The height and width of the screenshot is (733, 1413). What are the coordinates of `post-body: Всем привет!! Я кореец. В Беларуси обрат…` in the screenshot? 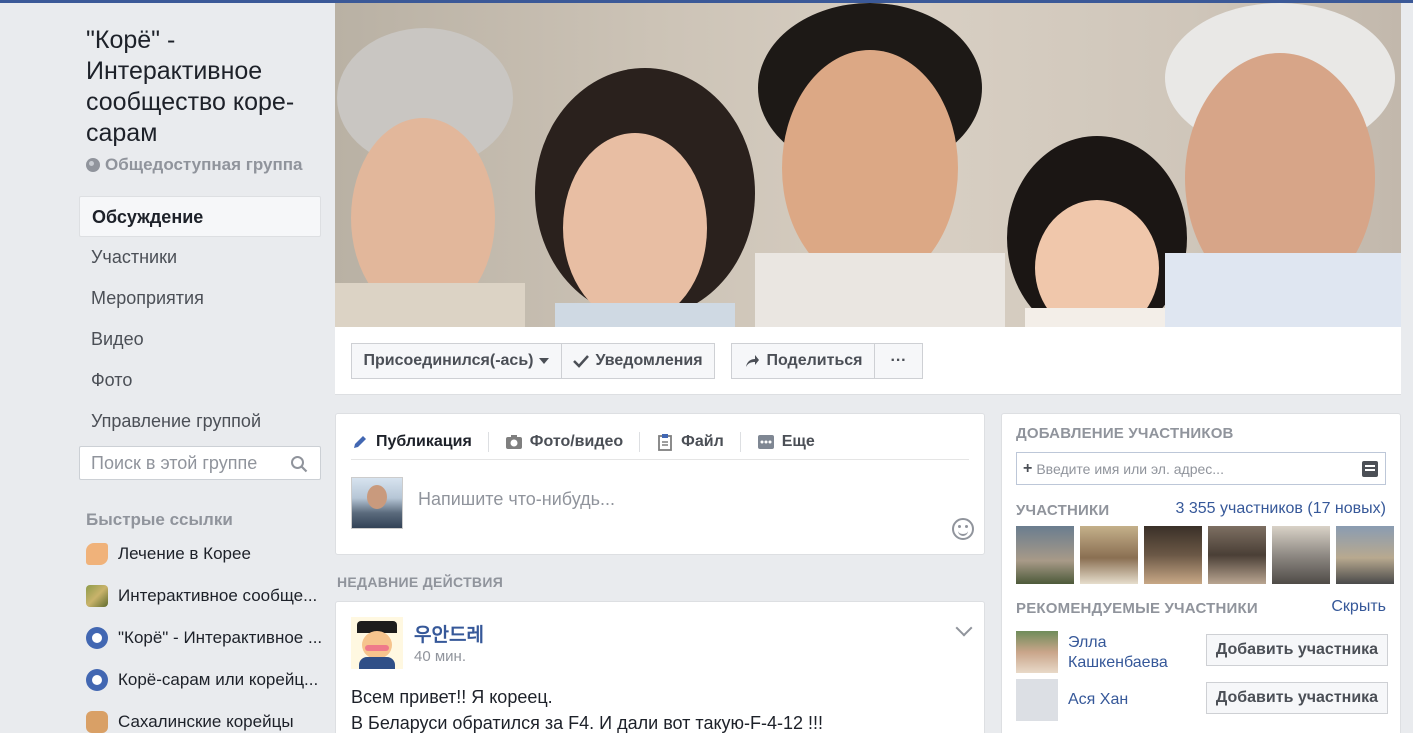 It's located at (587, 708).